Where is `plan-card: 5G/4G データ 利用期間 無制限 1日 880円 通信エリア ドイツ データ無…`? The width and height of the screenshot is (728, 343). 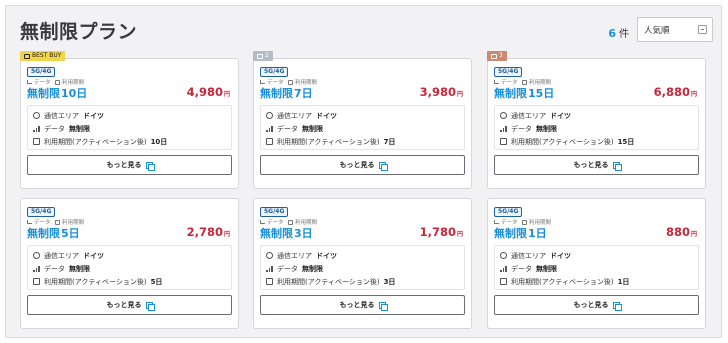
plan-card: 5G/4G データ 利用期間 無制限 1日 880円 通信エリア ドイツ データ無… is located at coordinates (596, 263).